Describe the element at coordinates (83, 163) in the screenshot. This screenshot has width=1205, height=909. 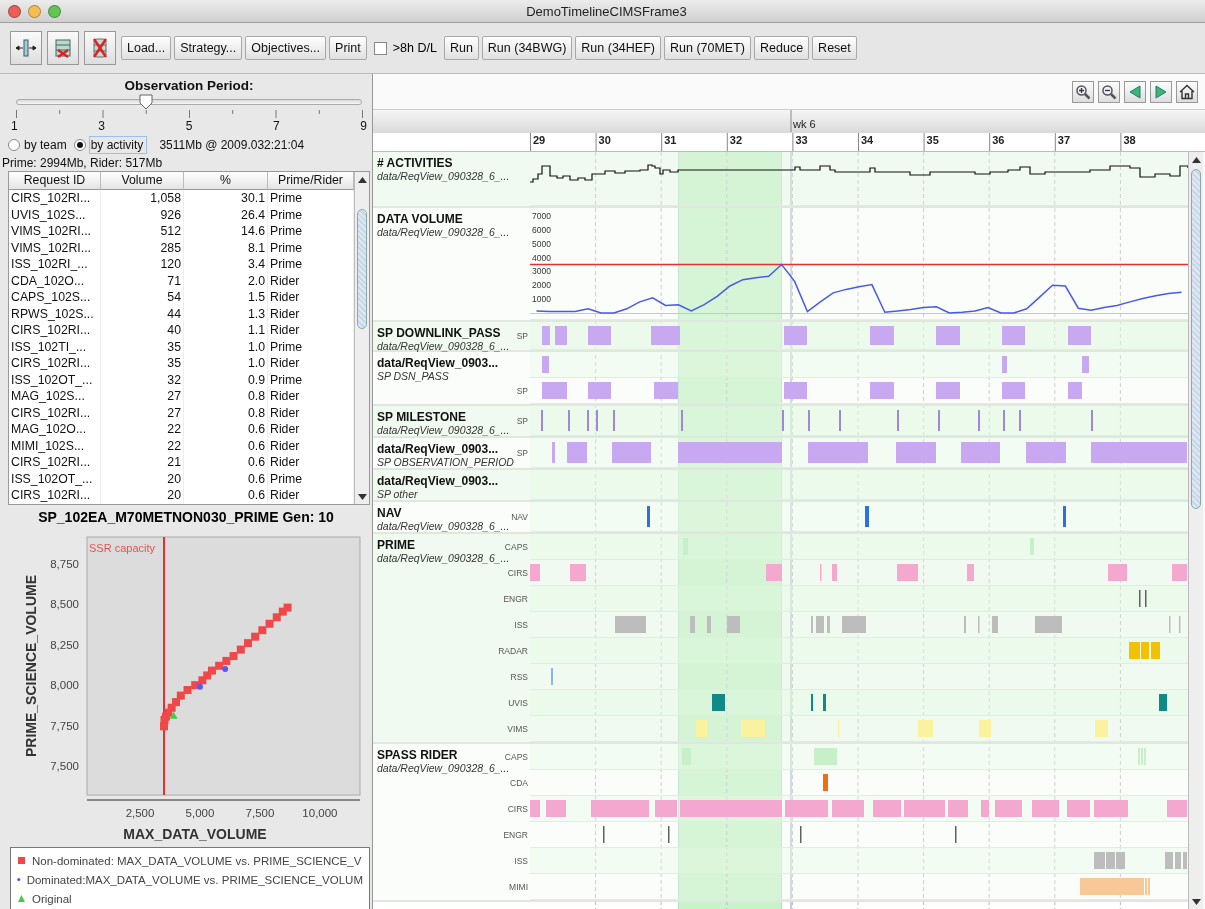
I see `totals-text: Prime: 2994Mb, Rider: 517Mb` at that location.